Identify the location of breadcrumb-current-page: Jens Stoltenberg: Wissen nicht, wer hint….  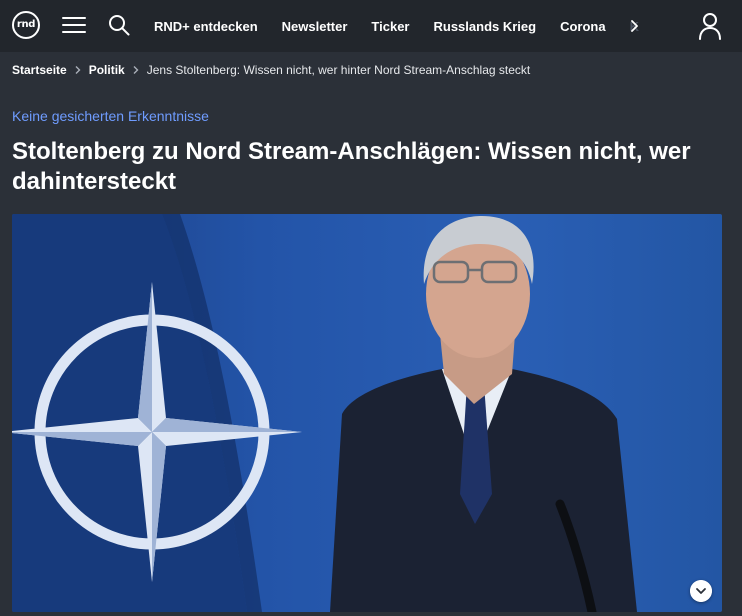
(338, 70).